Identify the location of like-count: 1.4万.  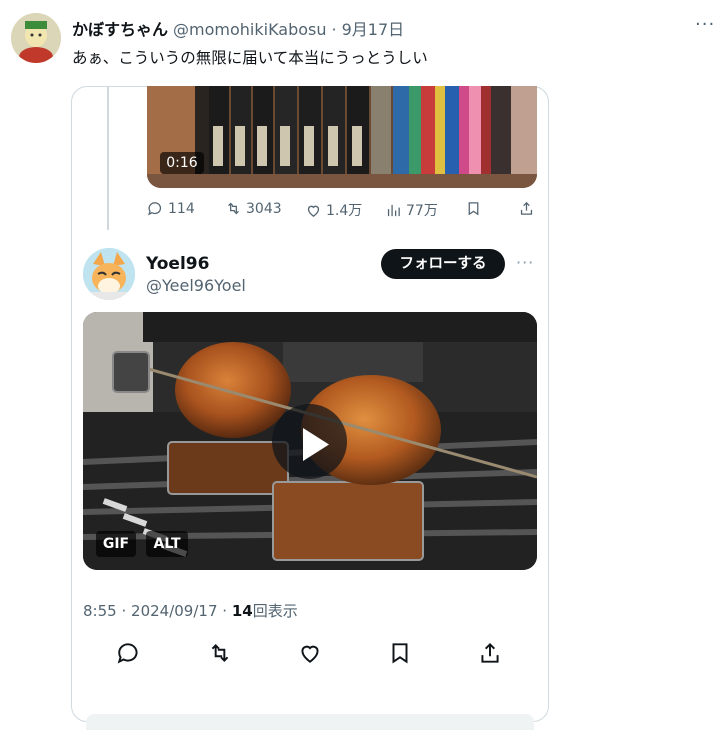
(344, 211).